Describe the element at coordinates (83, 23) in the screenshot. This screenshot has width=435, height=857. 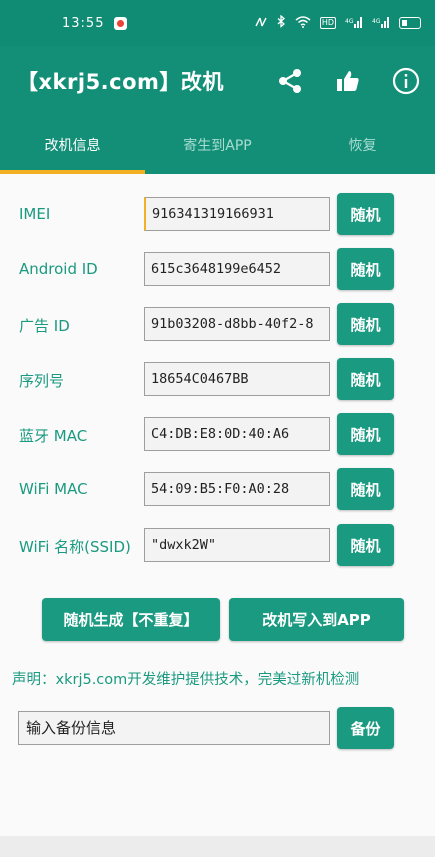
I see `status-time: 13:55` at that location.